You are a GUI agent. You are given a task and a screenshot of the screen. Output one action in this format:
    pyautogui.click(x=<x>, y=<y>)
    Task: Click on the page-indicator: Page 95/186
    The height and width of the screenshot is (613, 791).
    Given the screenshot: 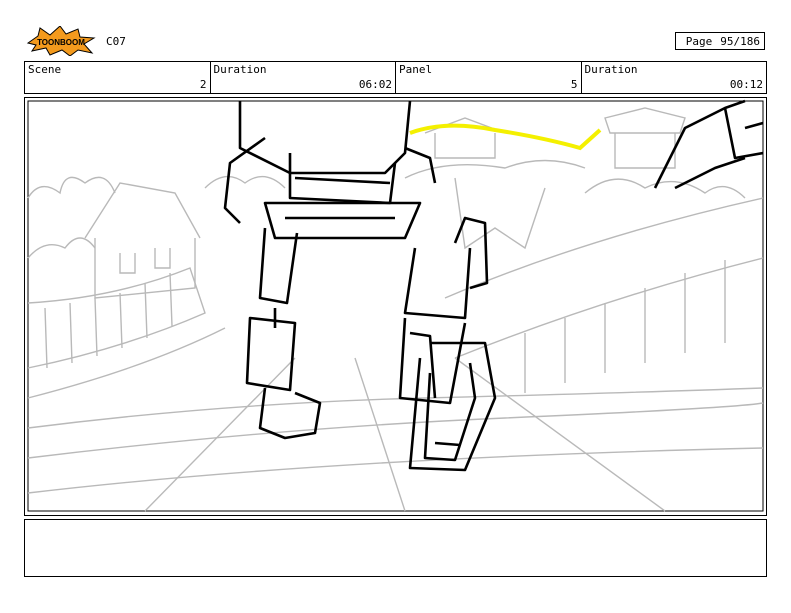 What is the action you would take?
    pyautogui.click(x=720, y=41)
    